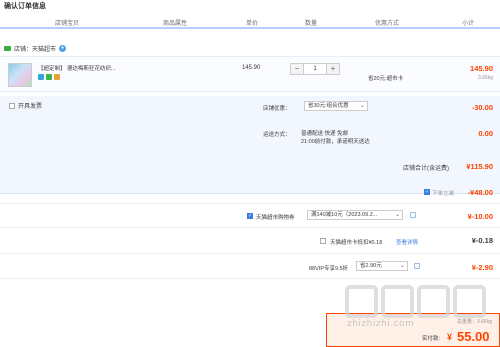  I want to click on supermarket-card-value: ¥-0.18, so click(482, 240).